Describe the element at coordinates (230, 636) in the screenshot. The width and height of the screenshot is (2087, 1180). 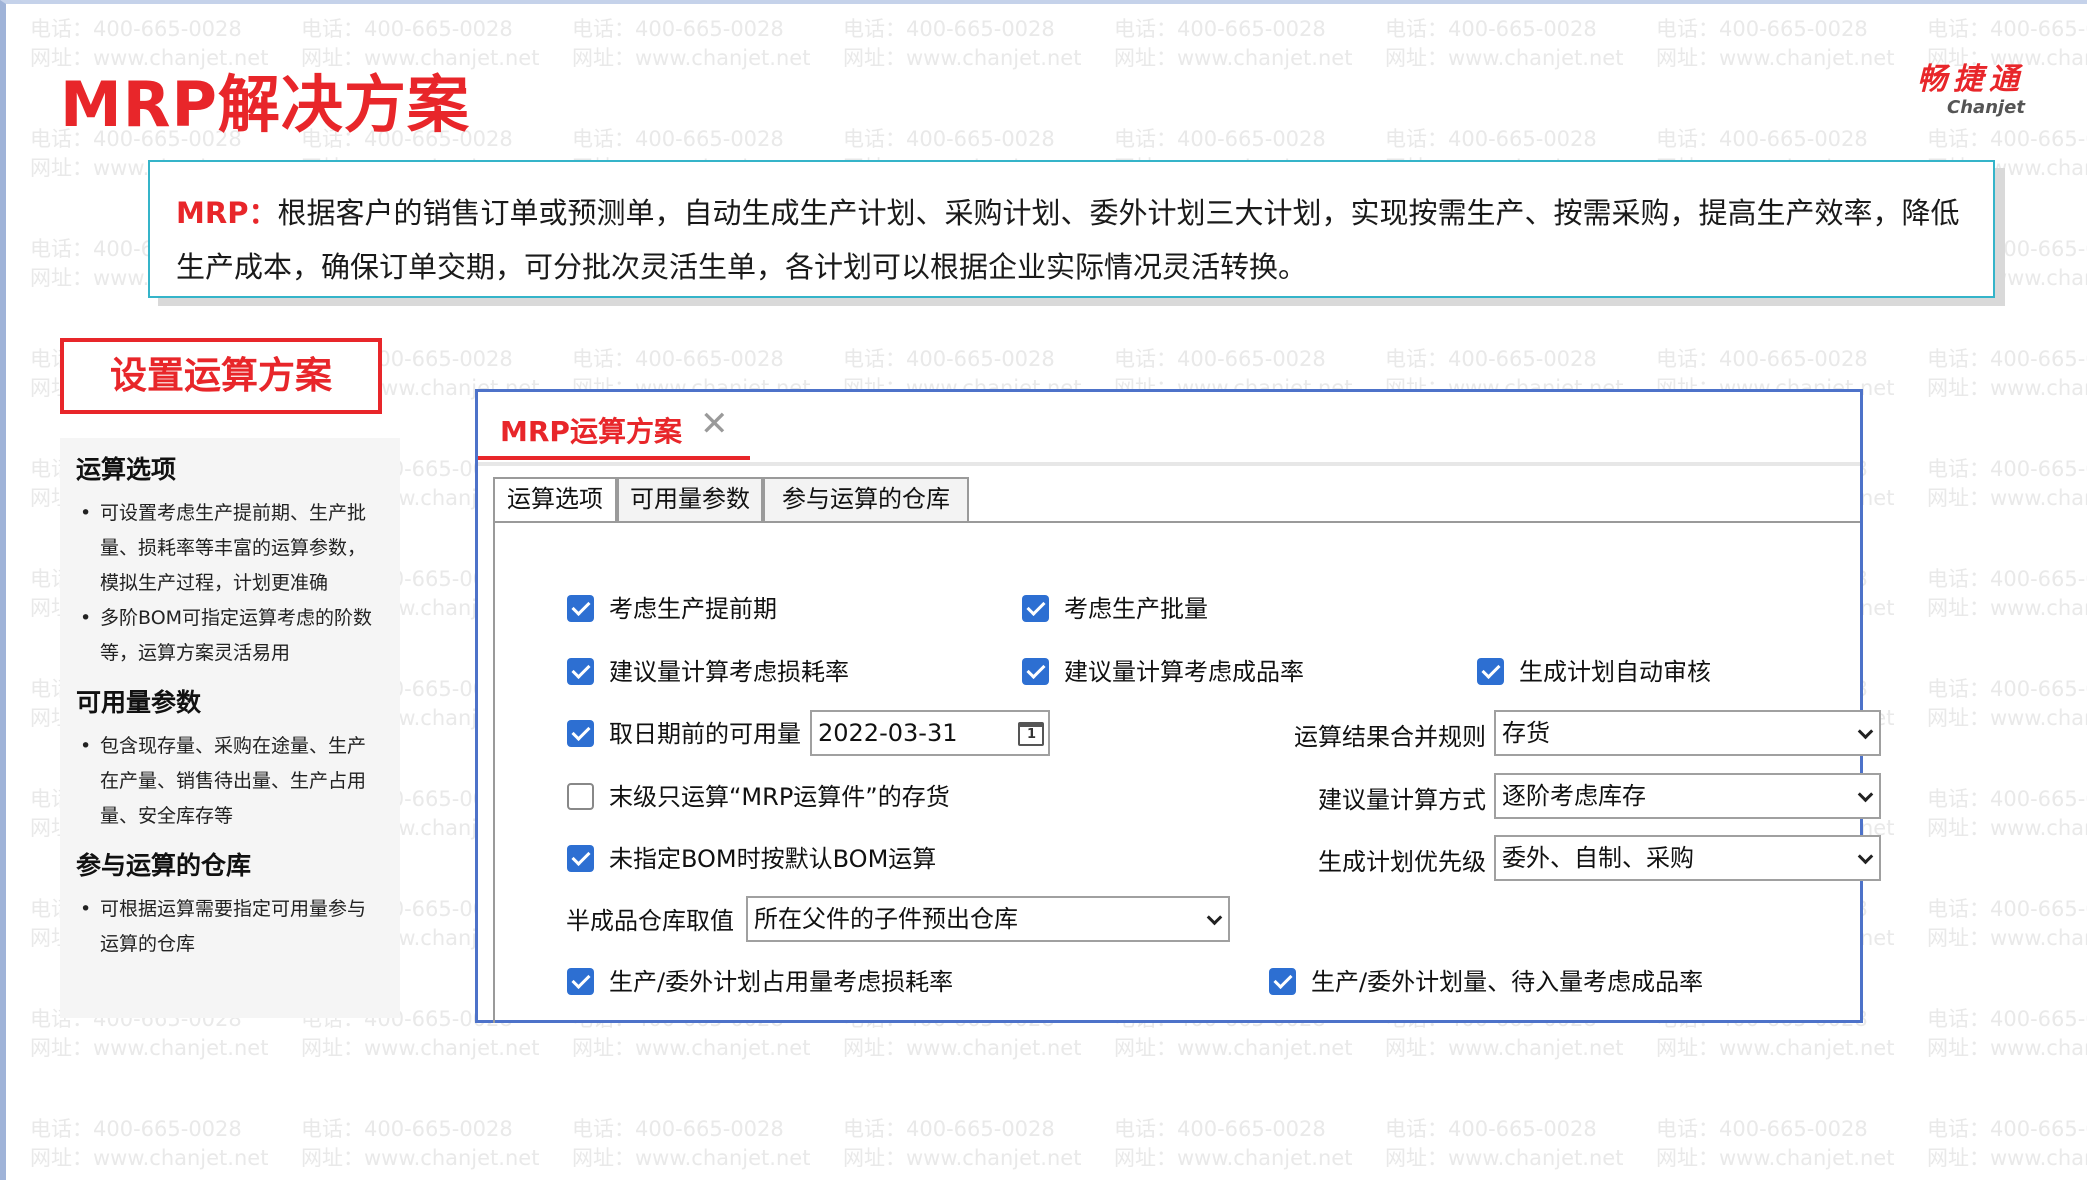
I see `list-item: 多阶BOM可指定运算考虑的阶数等，运算方案灵活易用` at that location.